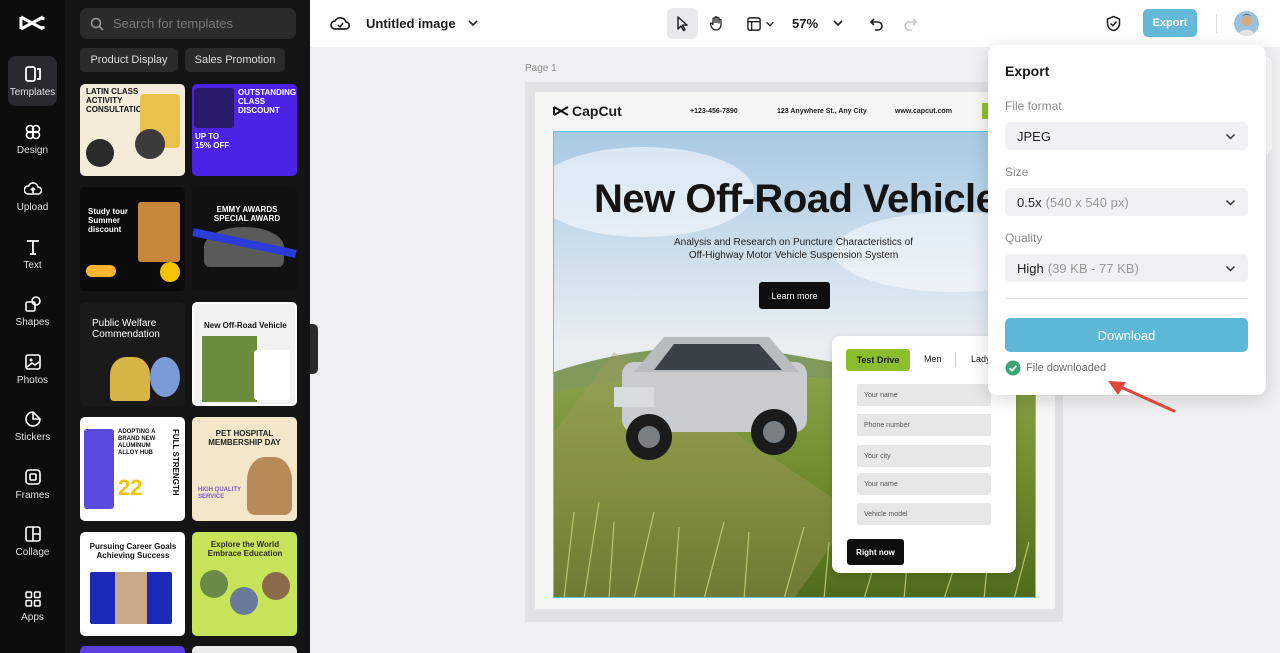  I want to click on rail-label: Photos, so click(32, 380).